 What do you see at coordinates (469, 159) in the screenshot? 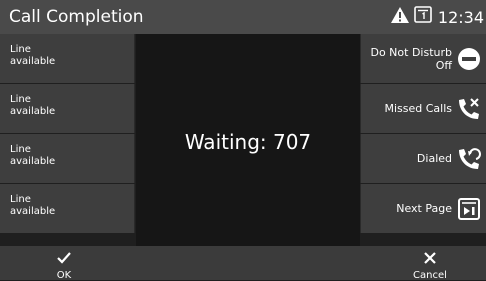
I see `dialed-call-icon` at bounding box center [469, 159].